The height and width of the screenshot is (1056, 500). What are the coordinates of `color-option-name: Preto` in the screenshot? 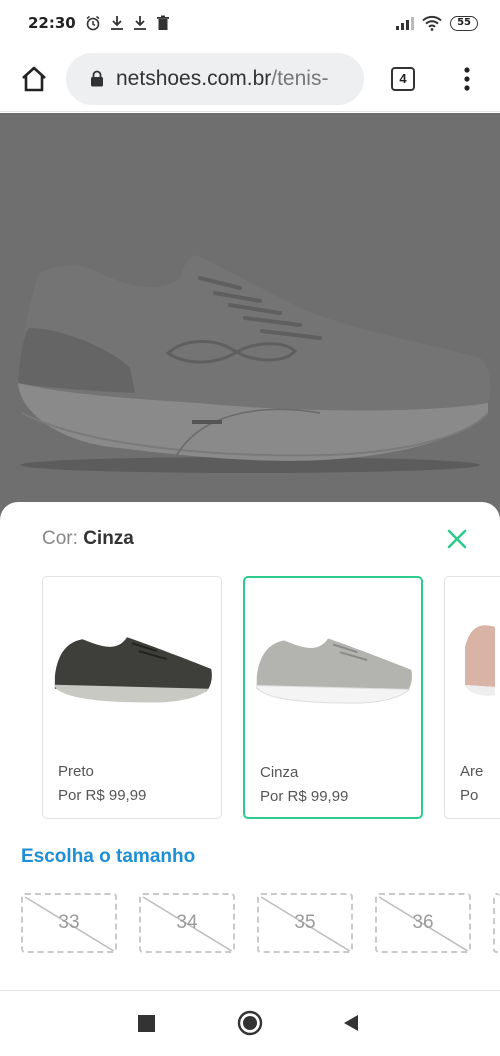 It's located at (76, 771).